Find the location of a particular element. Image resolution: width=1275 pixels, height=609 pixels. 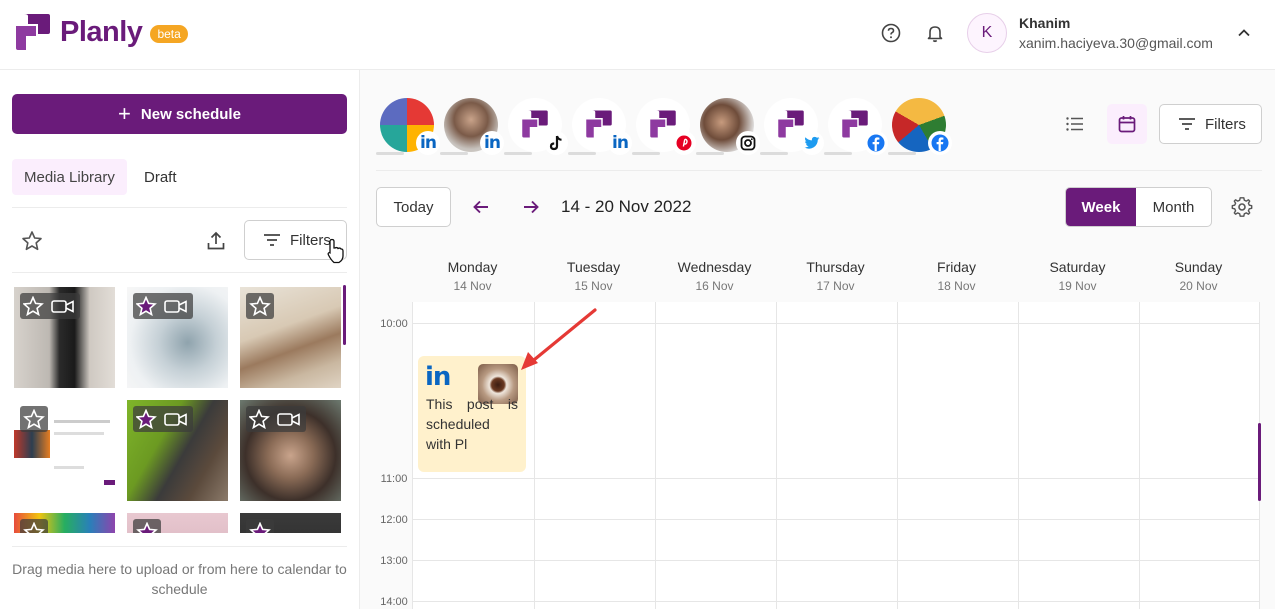

account-avatar-twitter is located at coordinates (792, 126).